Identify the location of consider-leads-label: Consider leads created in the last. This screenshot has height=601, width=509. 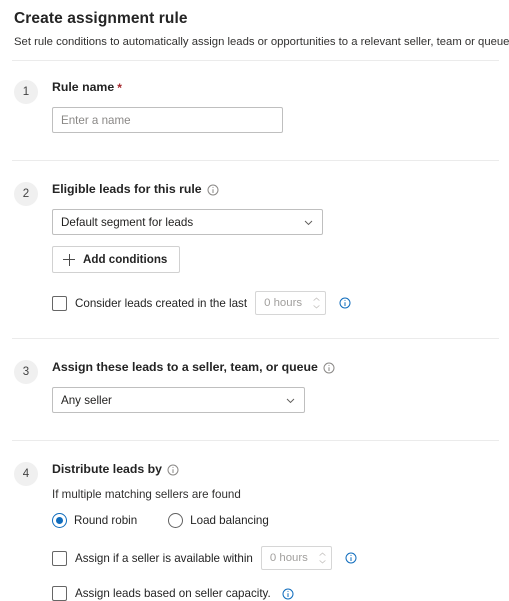
(161, 303).